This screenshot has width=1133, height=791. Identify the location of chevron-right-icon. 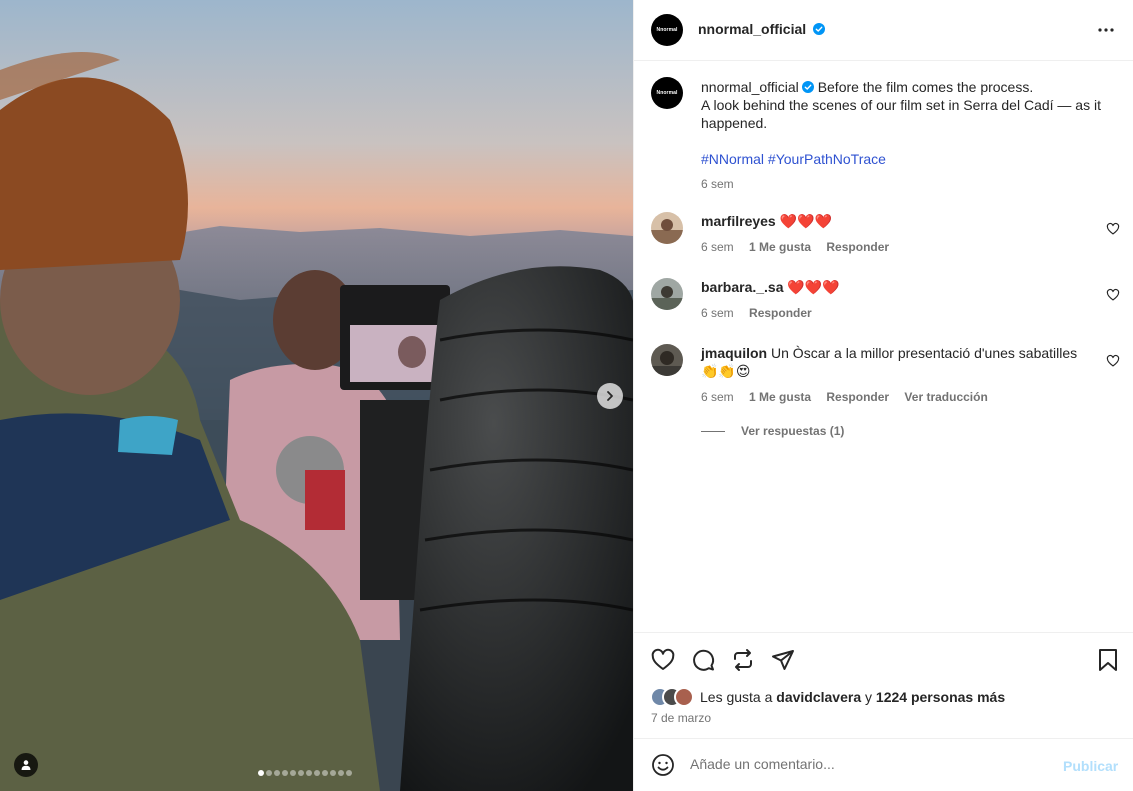
(610, 396).